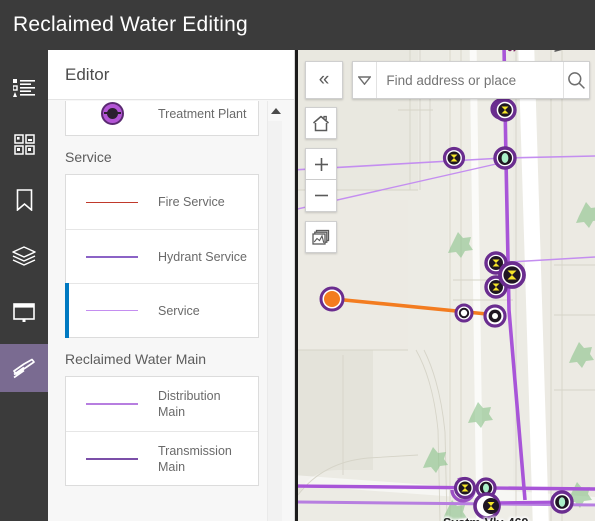 The image size is (595, 521). Describe the element at coordinates (321, 123) in the screenshot. I see `home-button` at that location.